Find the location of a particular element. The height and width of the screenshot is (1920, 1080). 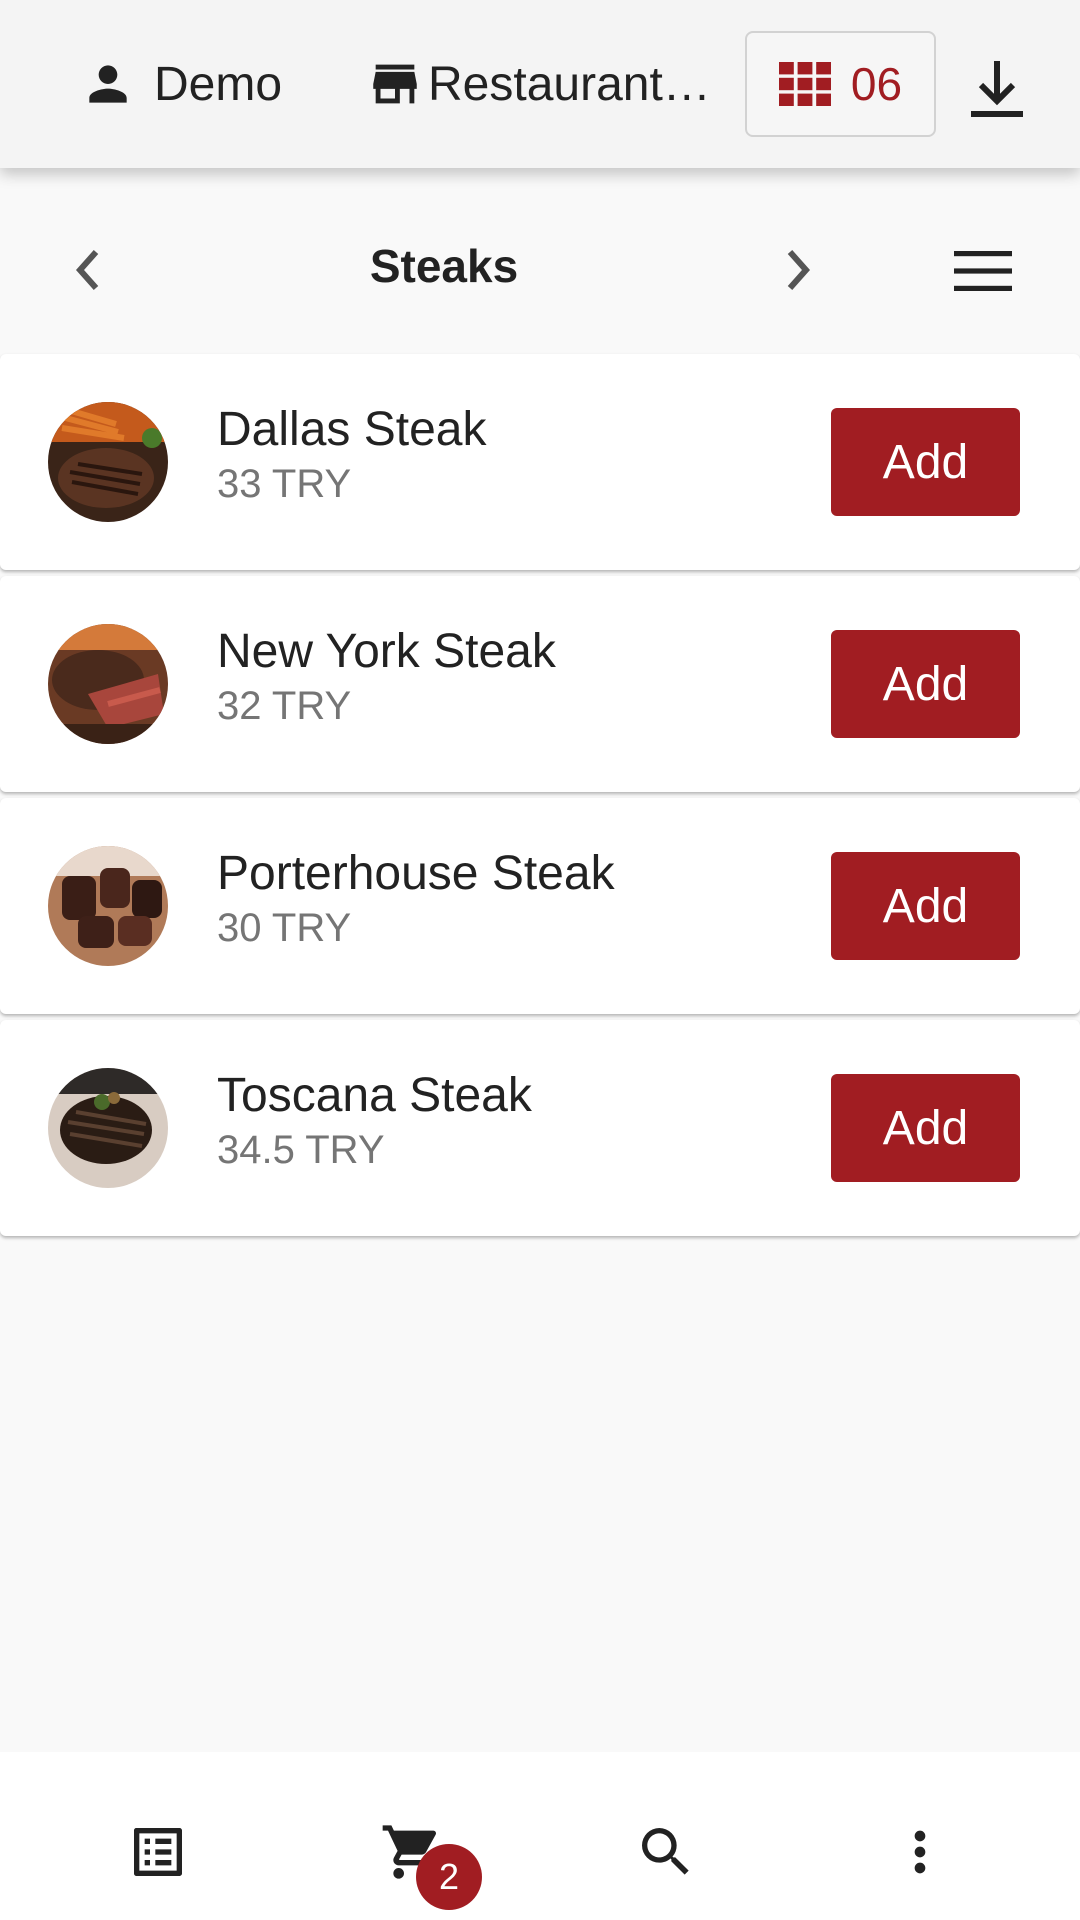

category-navigator: Steaks is located at coordinates (540, 261).